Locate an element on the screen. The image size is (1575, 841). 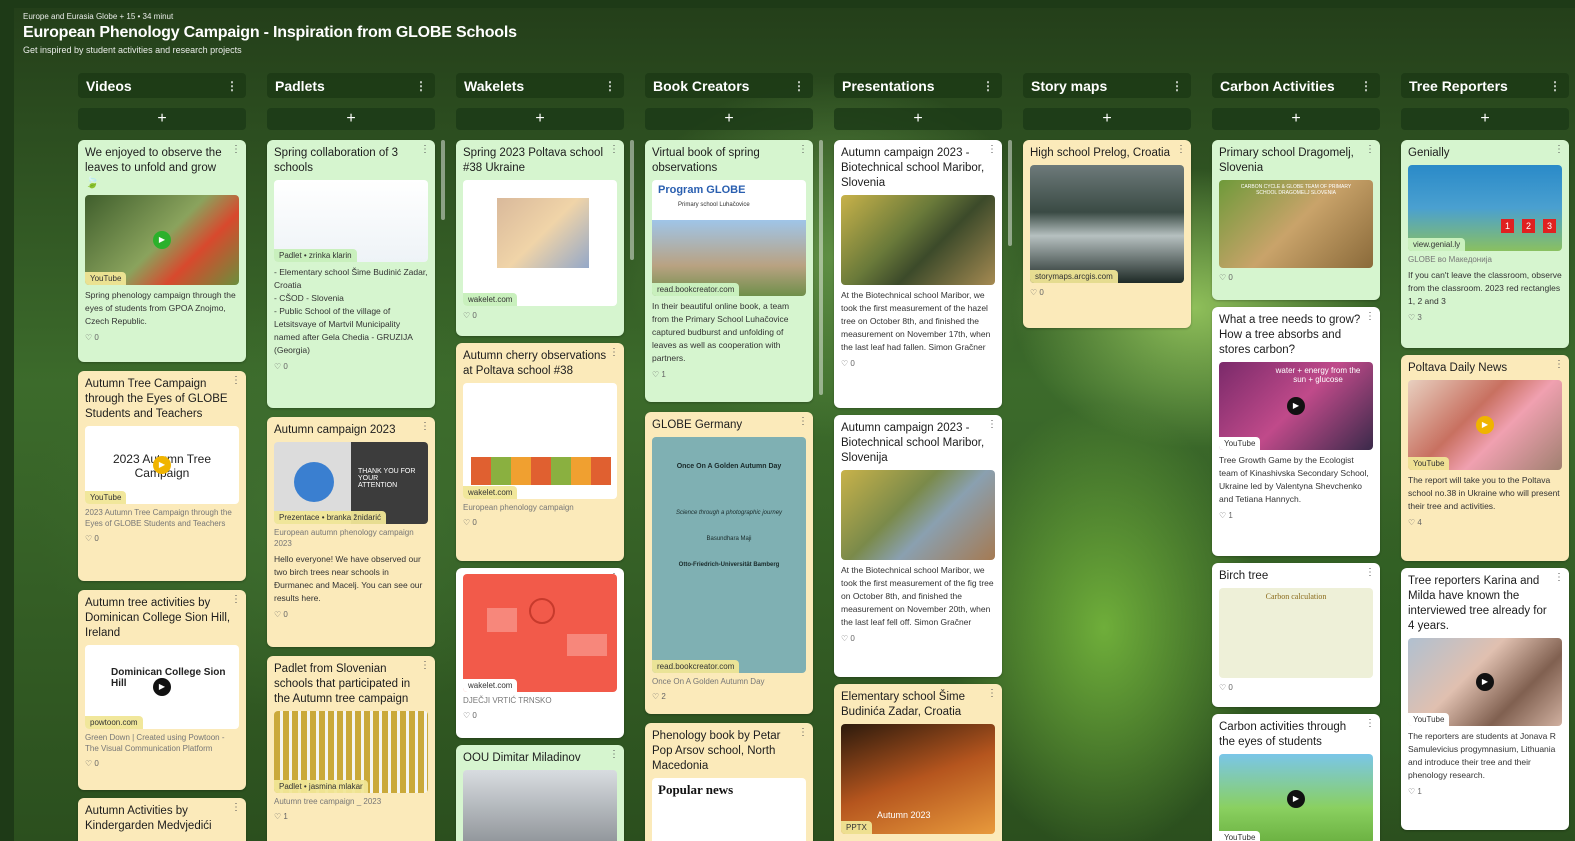
marker-3: 3 is located at coordinates (1549, 226).